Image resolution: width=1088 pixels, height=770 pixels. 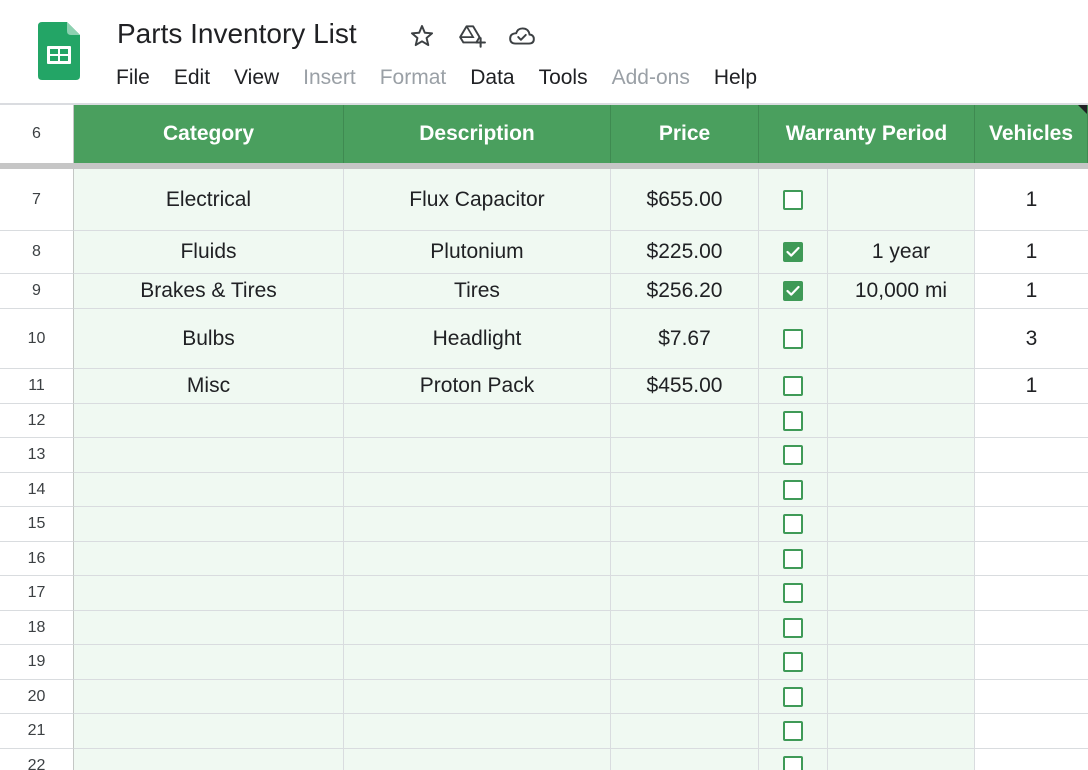 I want to click on row-number: 9, so click(x=37, y=291).